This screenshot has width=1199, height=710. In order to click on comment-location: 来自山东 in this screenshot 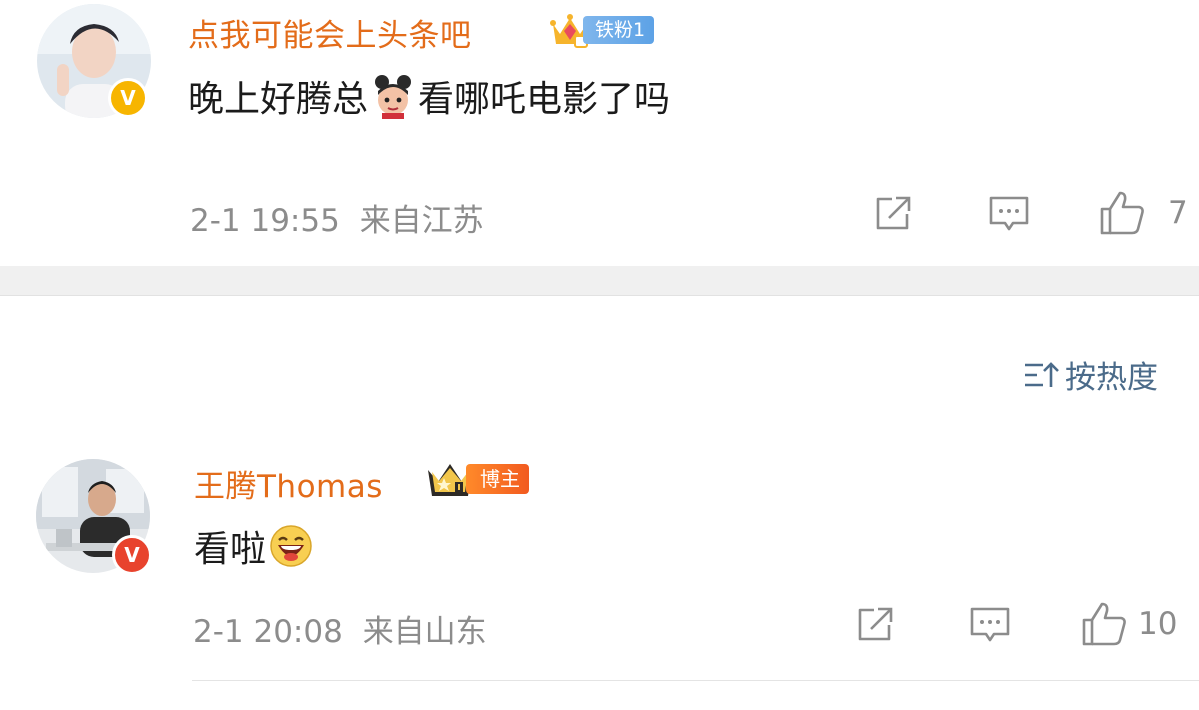, I will do `click(424, 632)`.